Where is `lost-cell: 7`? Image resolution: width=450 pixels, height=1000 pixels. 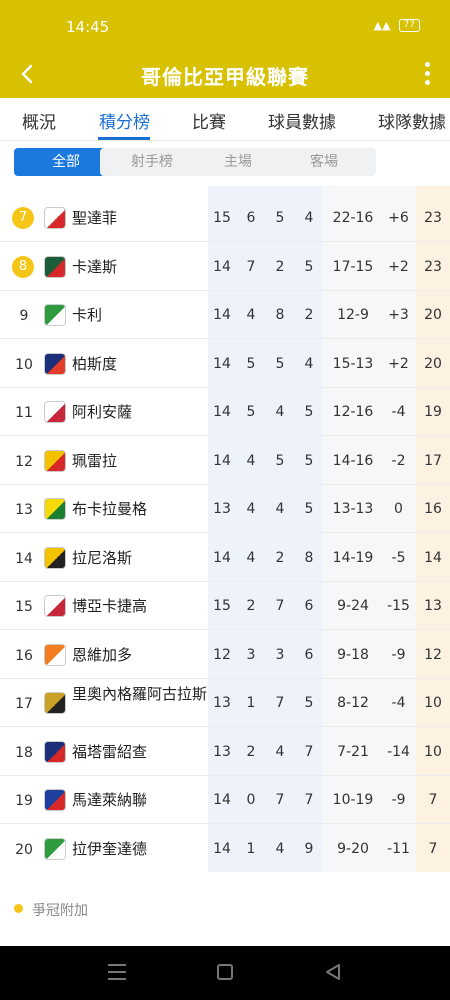
lost-cell: 7 is located at coordinates (309, 751).